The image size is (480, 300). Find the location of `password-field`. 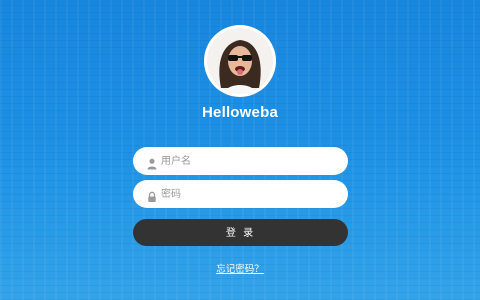

password-field is located at coordinates (240, 194).